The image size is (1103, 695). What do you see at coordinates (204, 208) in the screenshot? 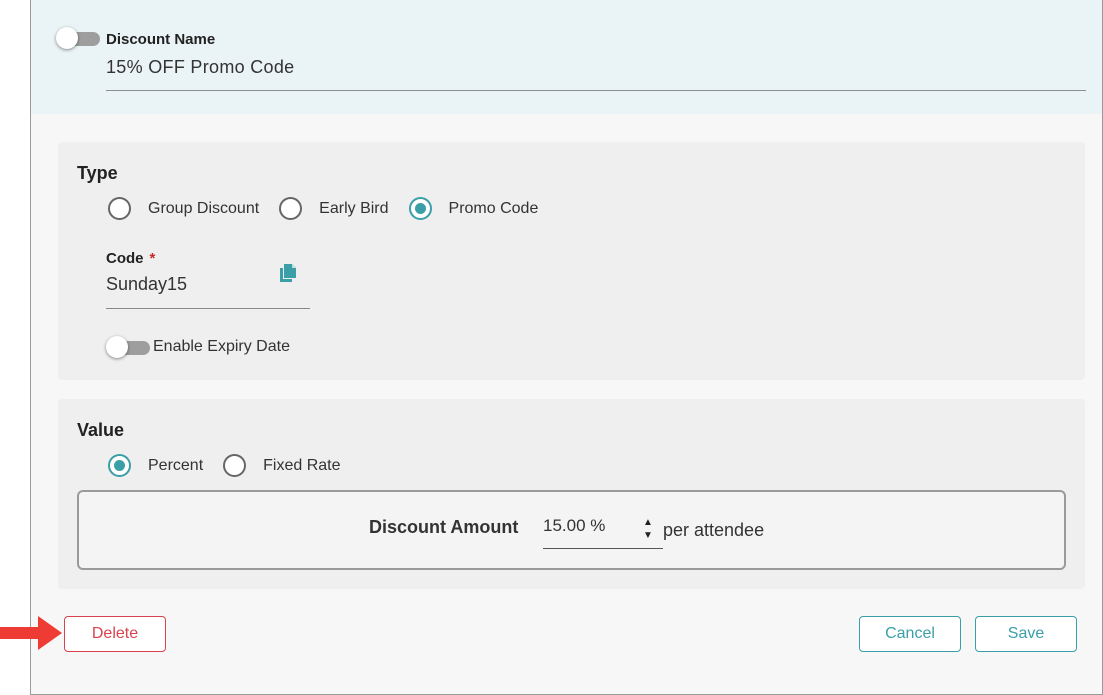
I see `radio-label-group-discount: Group Discount` at bounding box center [204, 208].